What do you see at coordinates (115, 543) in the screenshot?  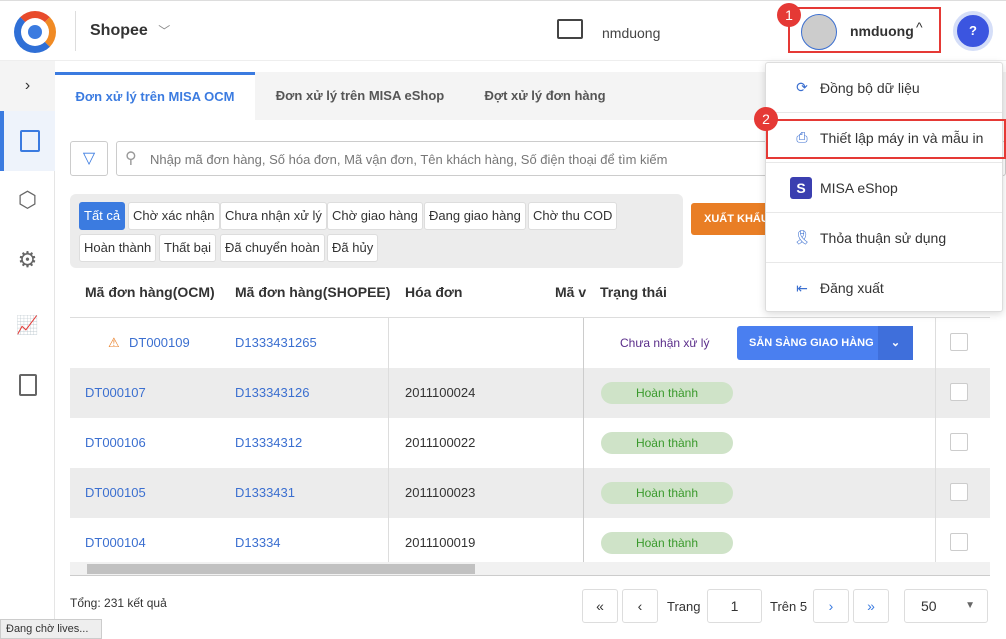 I see `ocm-order-link: DT000104` at bounding box center [115, 543].